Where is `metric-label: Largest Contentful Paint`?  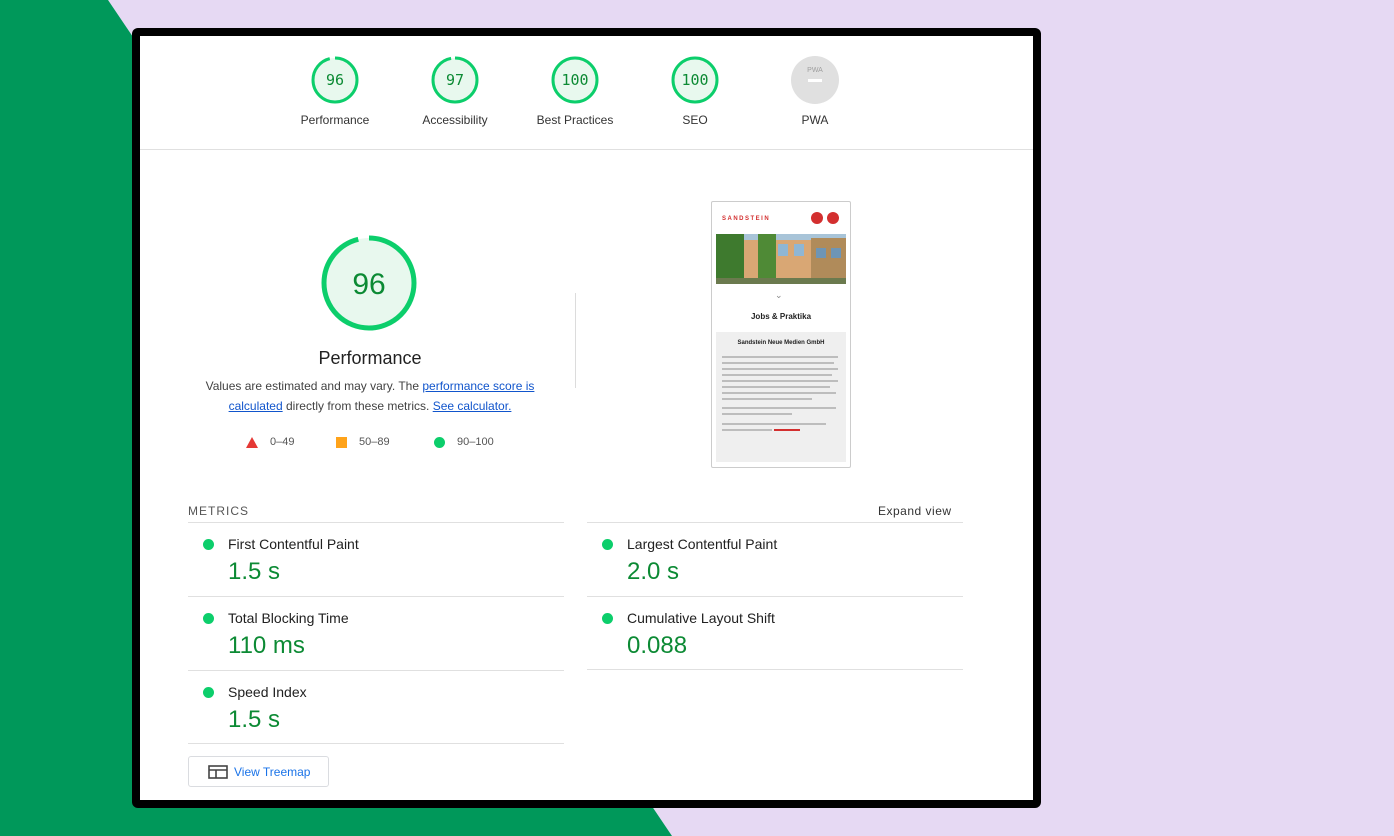
metric-label: Largest Contentful Paint is located at coordinates (702, 544).